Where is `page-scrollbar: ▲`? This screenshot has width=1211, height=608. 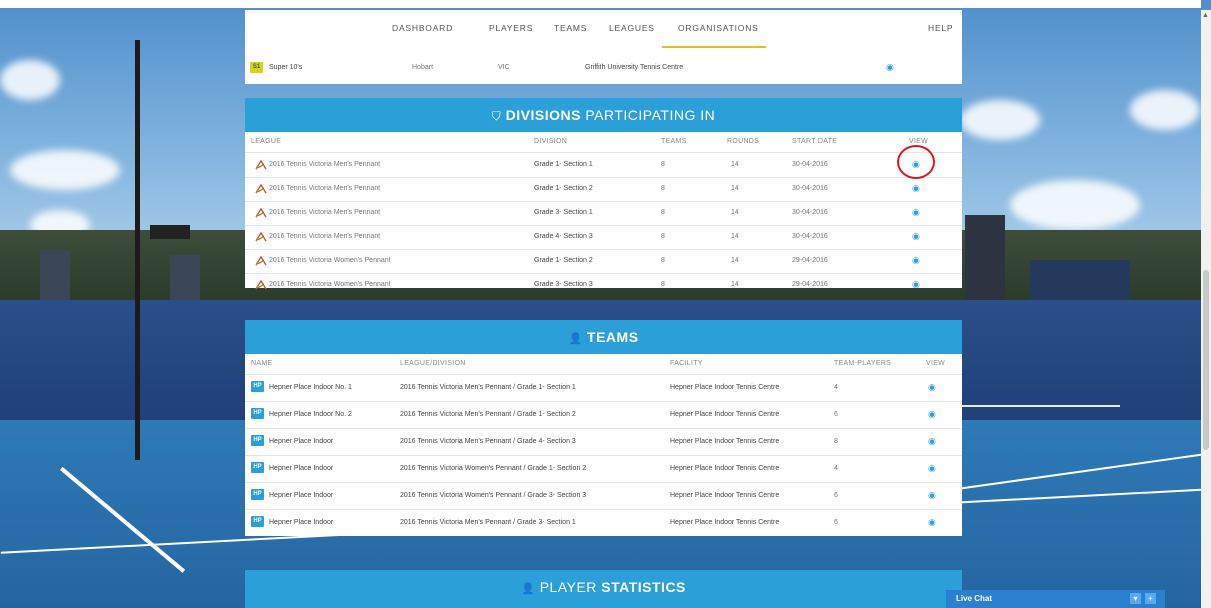 page-scrollbar: ▲ is located at coordinates (1206, 309).